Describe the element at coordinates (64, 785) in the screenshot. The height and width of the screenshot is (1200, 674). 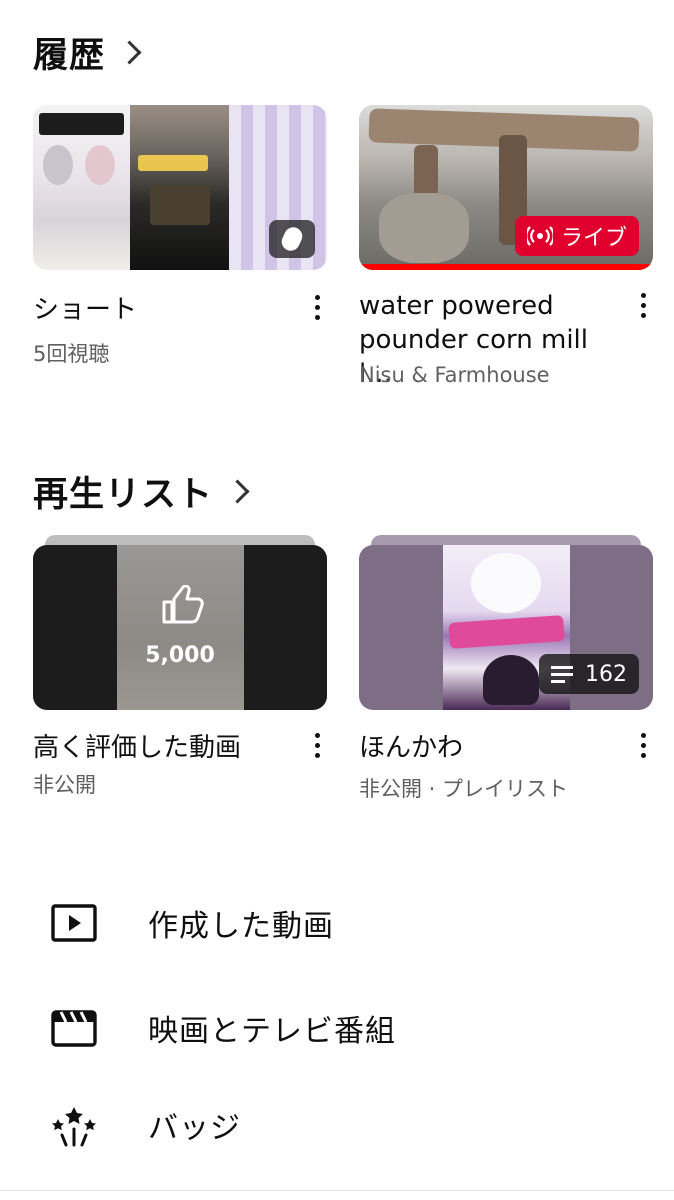
I see `playlist-privacy: 非公開` at that location.